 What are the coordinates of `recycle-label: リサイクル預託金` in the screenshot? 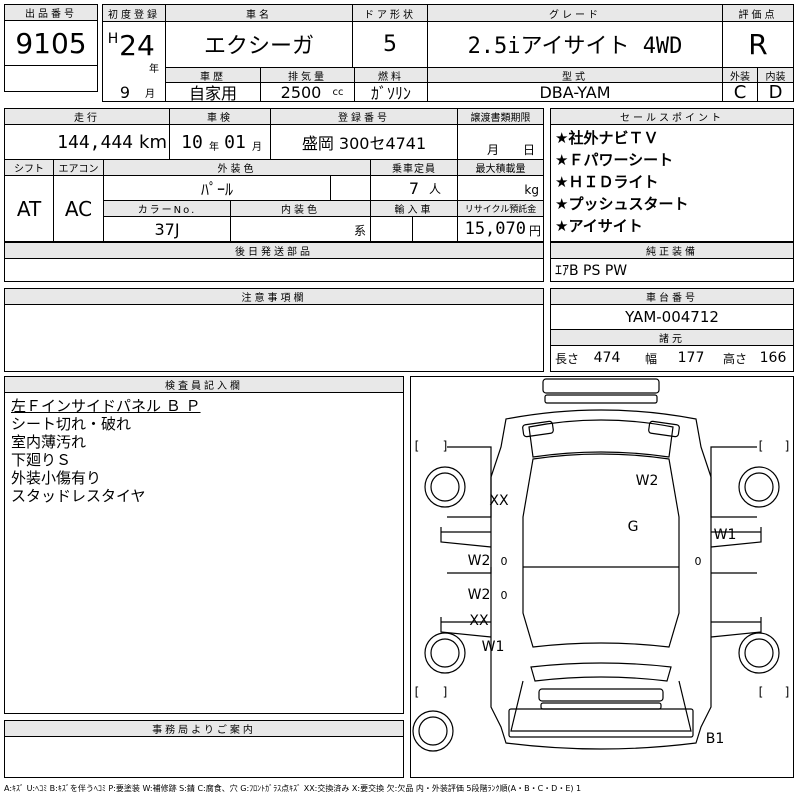 It's located at (500, 208).